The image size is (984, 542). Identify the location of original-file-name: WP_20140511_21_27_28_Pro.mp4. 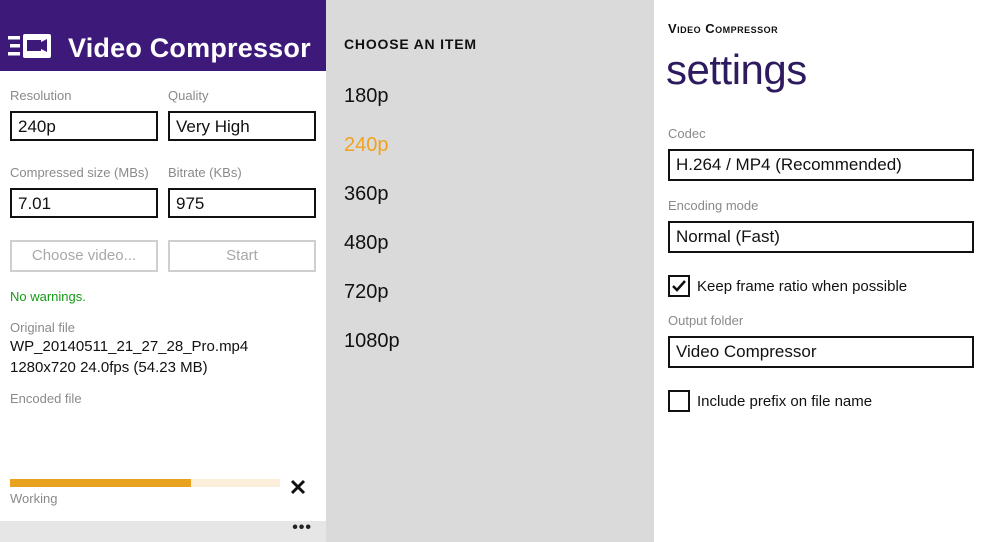
(129, 346).